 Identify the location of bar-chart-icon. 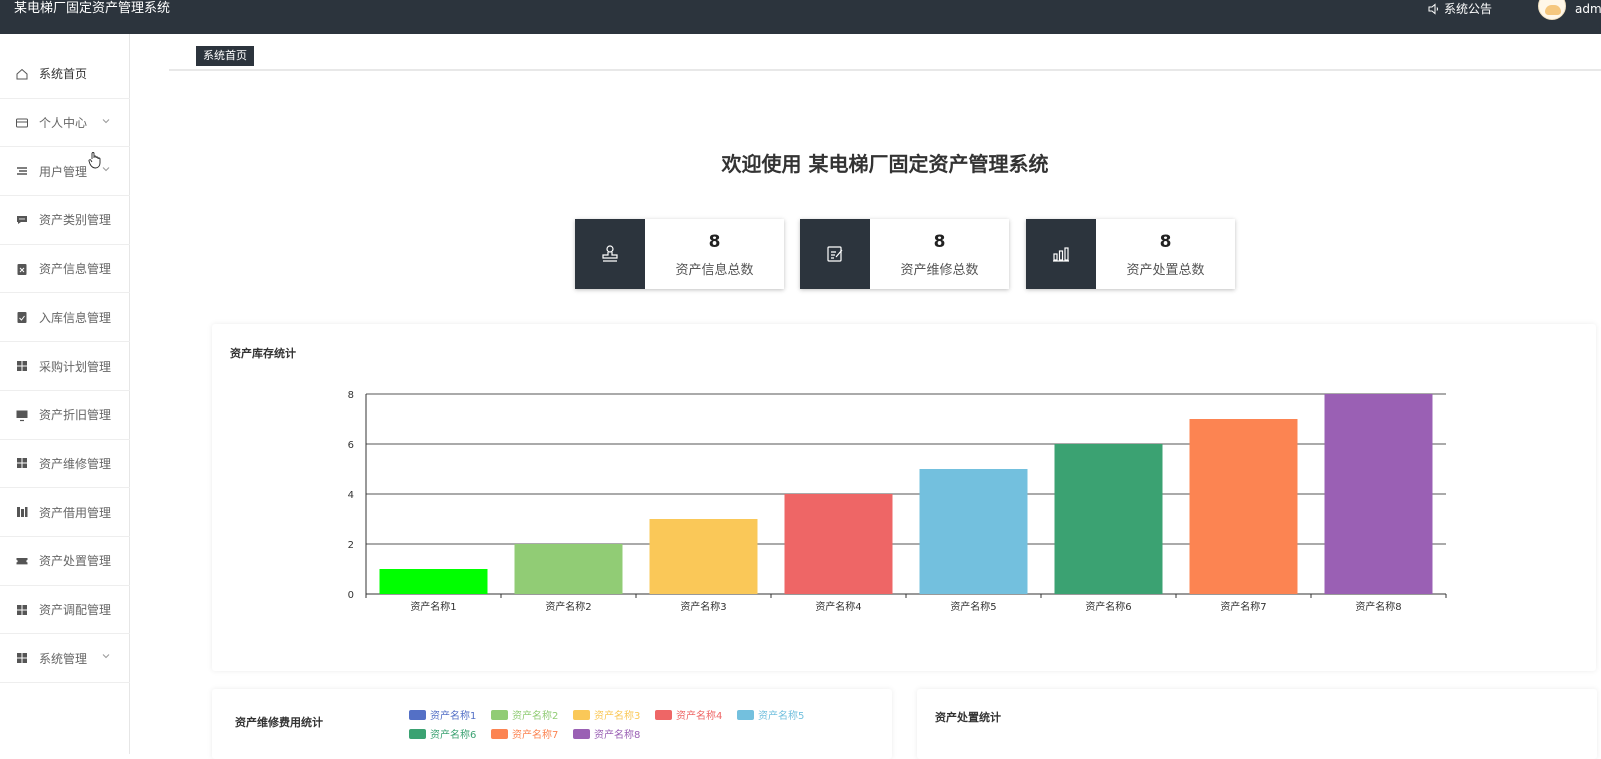
(1061, 254).